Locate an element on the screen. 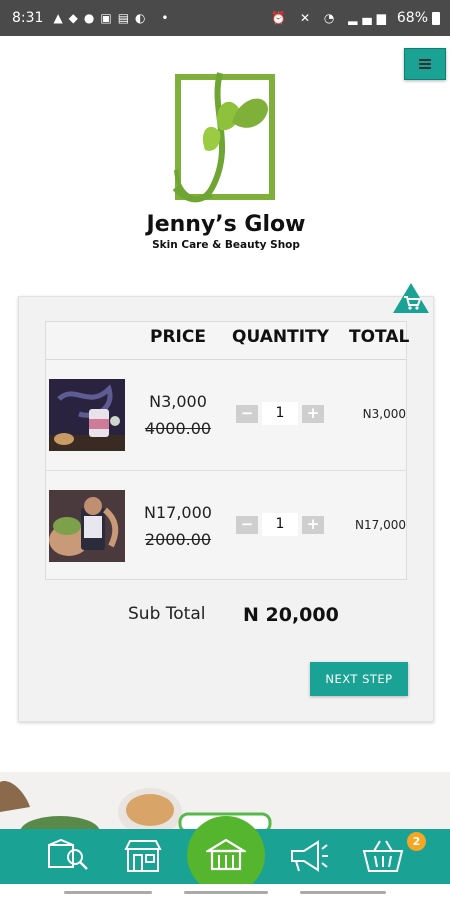 The image size is (450, 900). store-icon is located at coordinates (143, 856).